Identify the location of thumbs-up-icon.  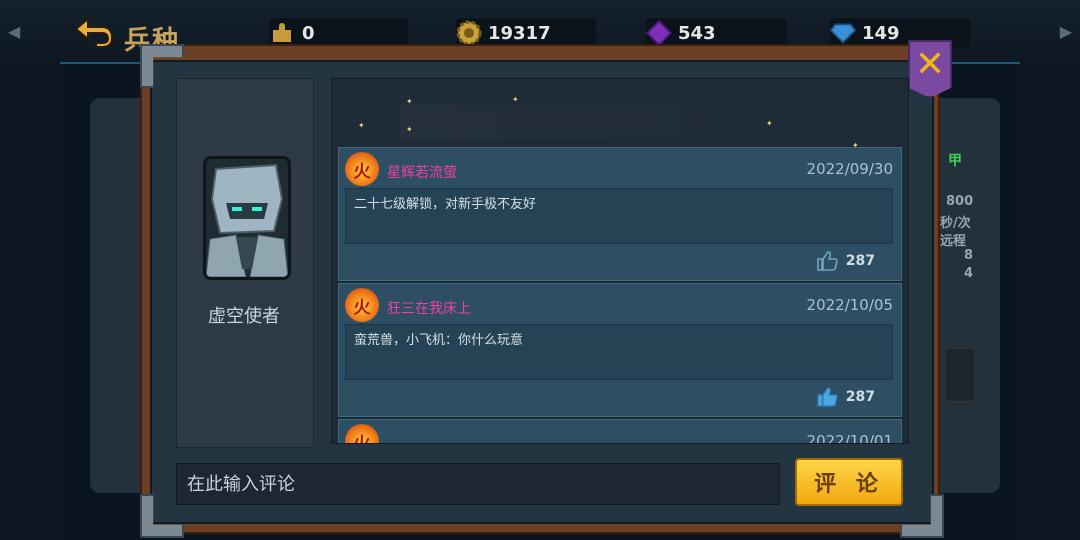
(827, 261).